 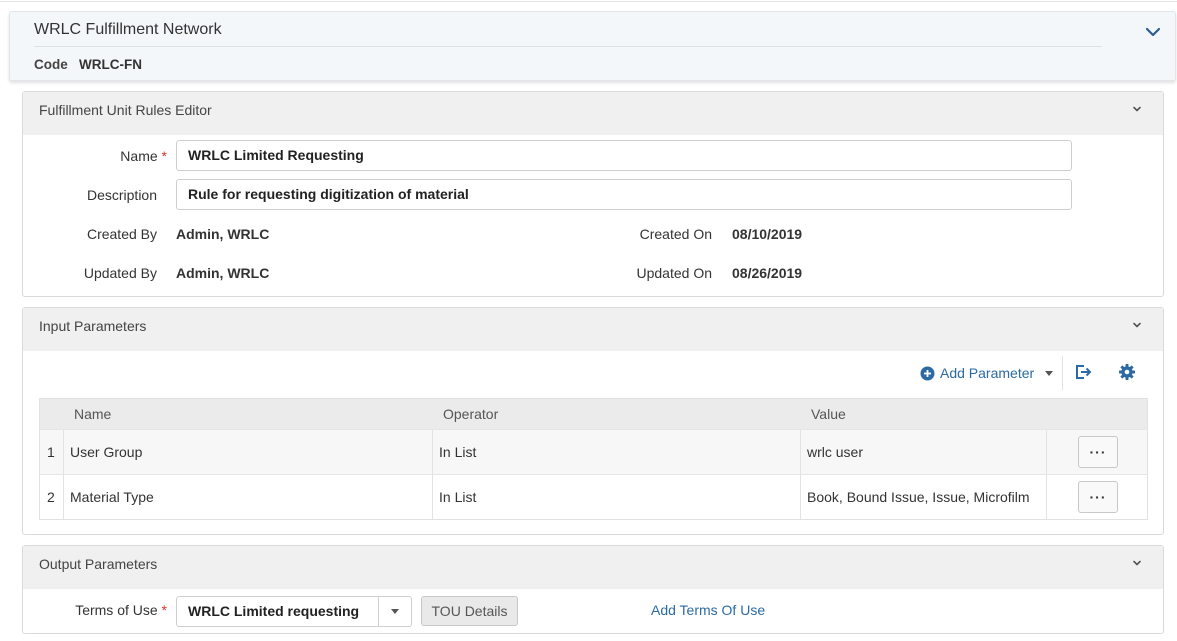 I want to click on created-on-value: 08/10/2019, so click(x=767, y=234).